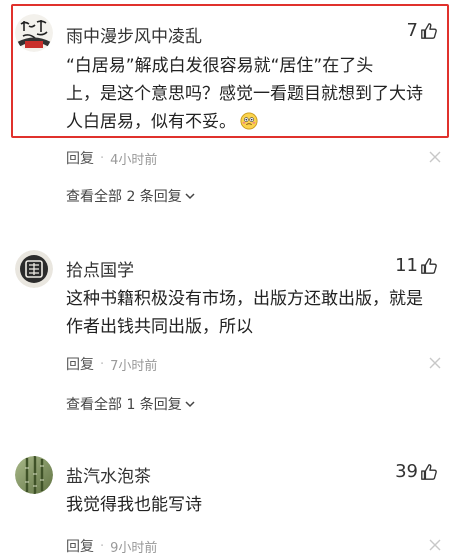 This screenshot has height=553, width=458. I want to click on comment-line: 我觉得我也能写诗, so click(134, 505).